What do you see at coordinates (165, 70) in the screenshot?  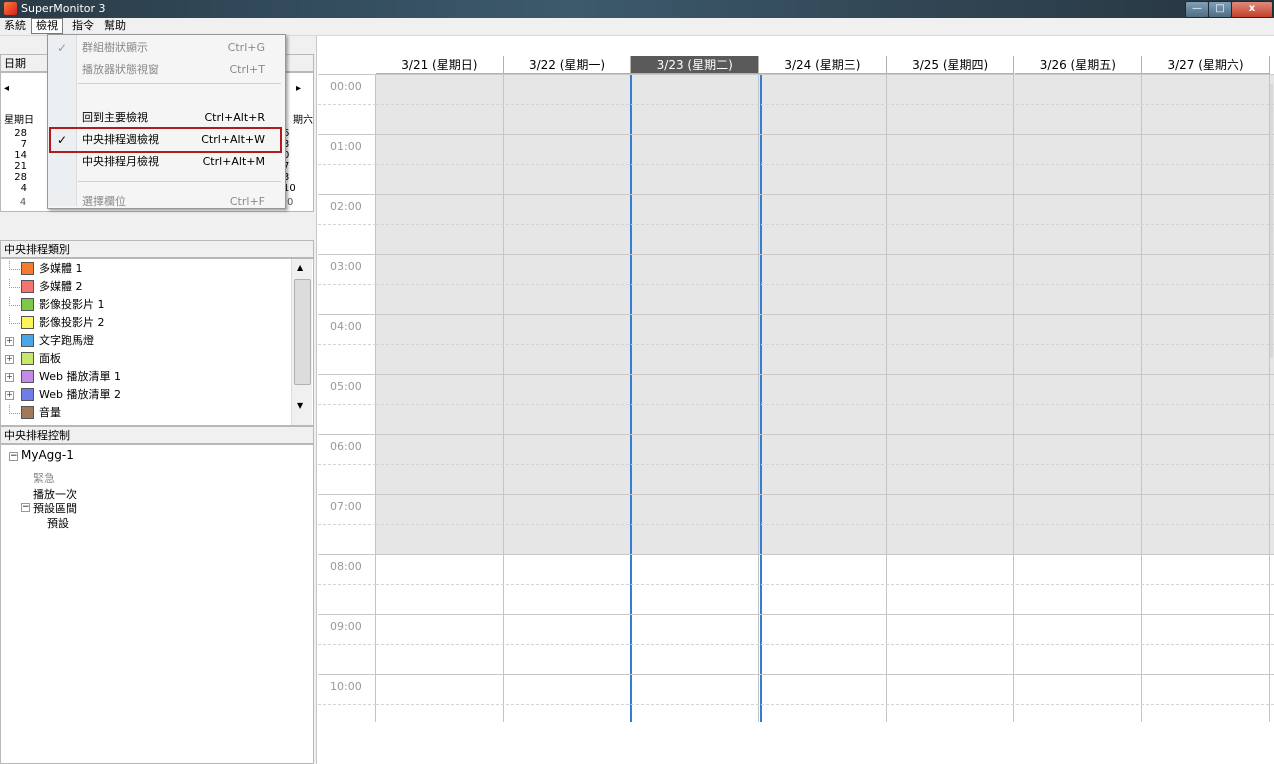 I see `menu-item-1: 播放器狀態視窗 Ctrl+T` at bounding box center [165, 70].